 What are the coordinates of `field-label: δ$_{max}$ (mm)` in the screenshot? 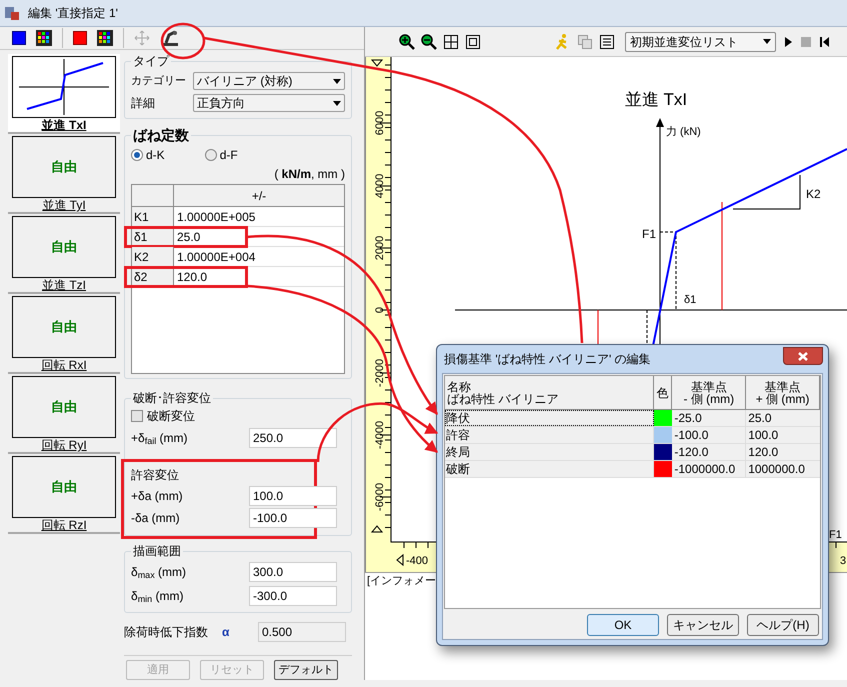 It's located at (159, 572).